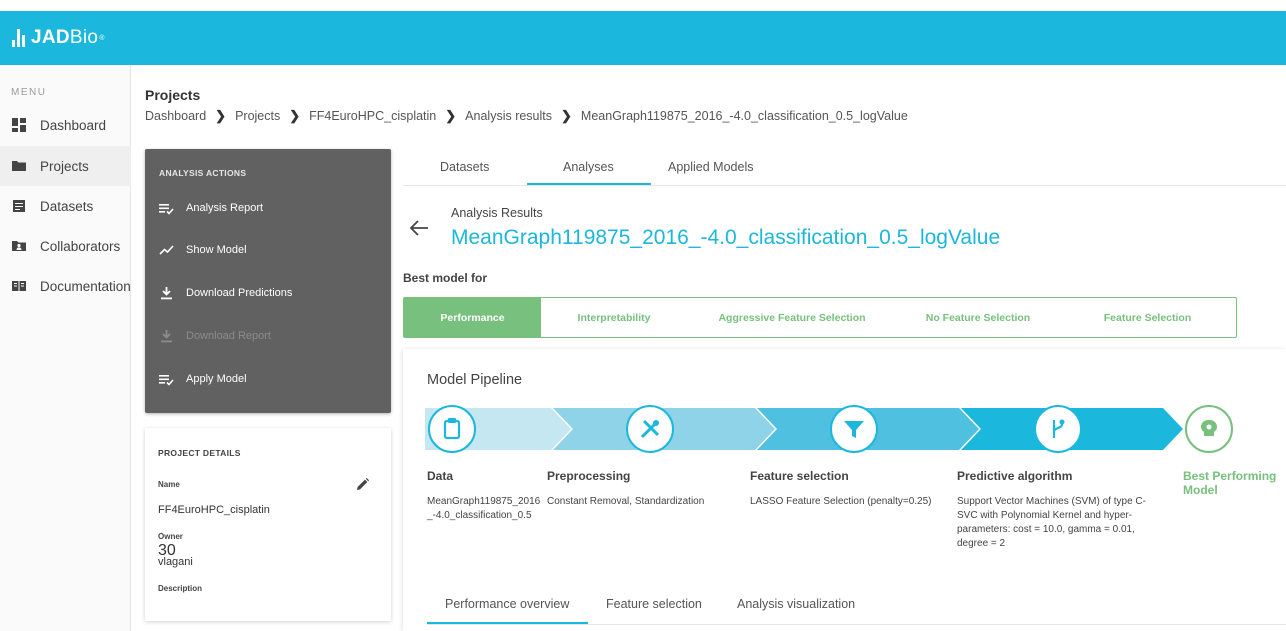 This screenshot has width=1286, height=631. Describe the element at coordinates (166, 250) in the screenshot. I see `trend-icon` at that location.